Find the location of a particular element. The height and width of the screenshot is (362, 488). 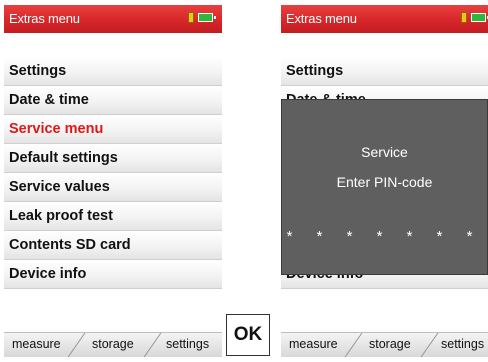

dialog-prompt: Enter PIN-code is located at coordinates (384, 182).